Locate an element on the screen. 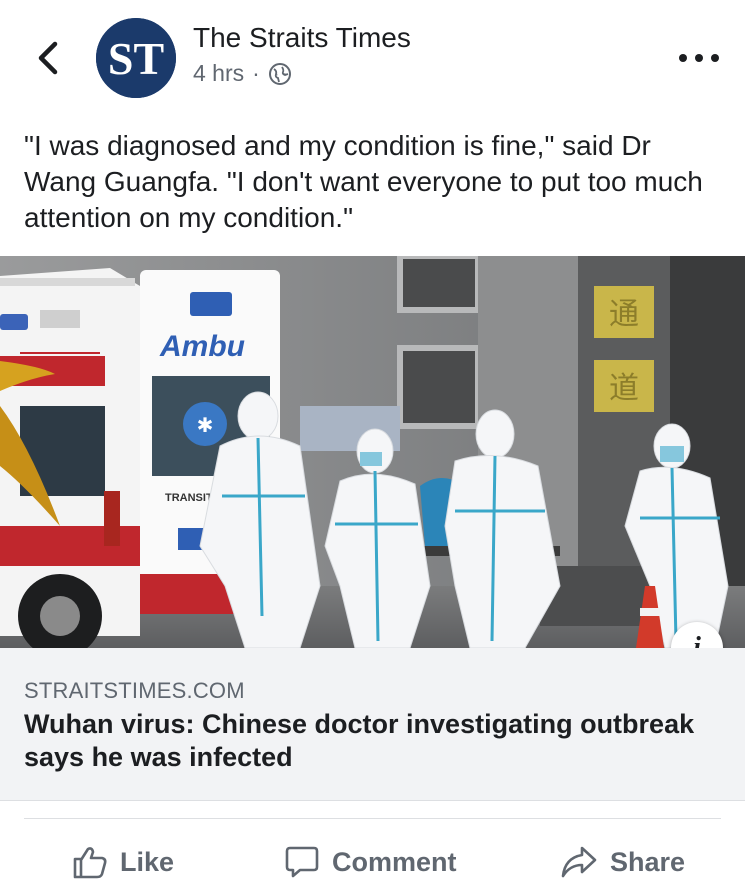 The width and height of the screenshot is (745, 896). action-bar: Like Comment Share is located at coordinates (372, 861).